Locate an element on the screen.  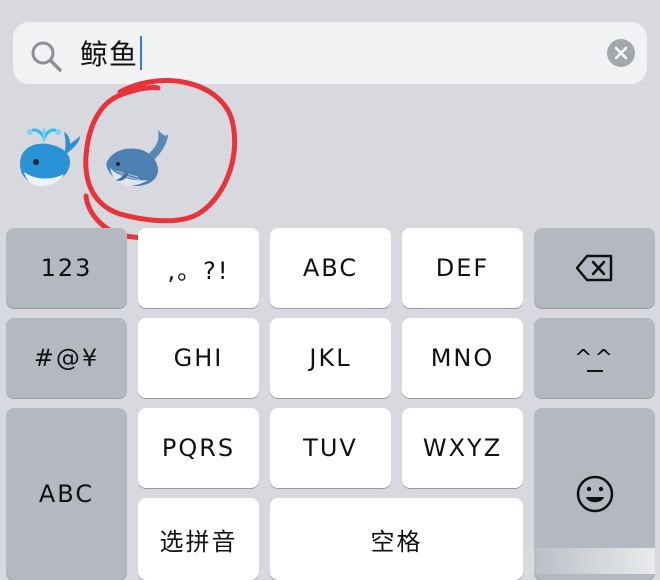
whale-emoji-button is located at coordinates (139, 156).